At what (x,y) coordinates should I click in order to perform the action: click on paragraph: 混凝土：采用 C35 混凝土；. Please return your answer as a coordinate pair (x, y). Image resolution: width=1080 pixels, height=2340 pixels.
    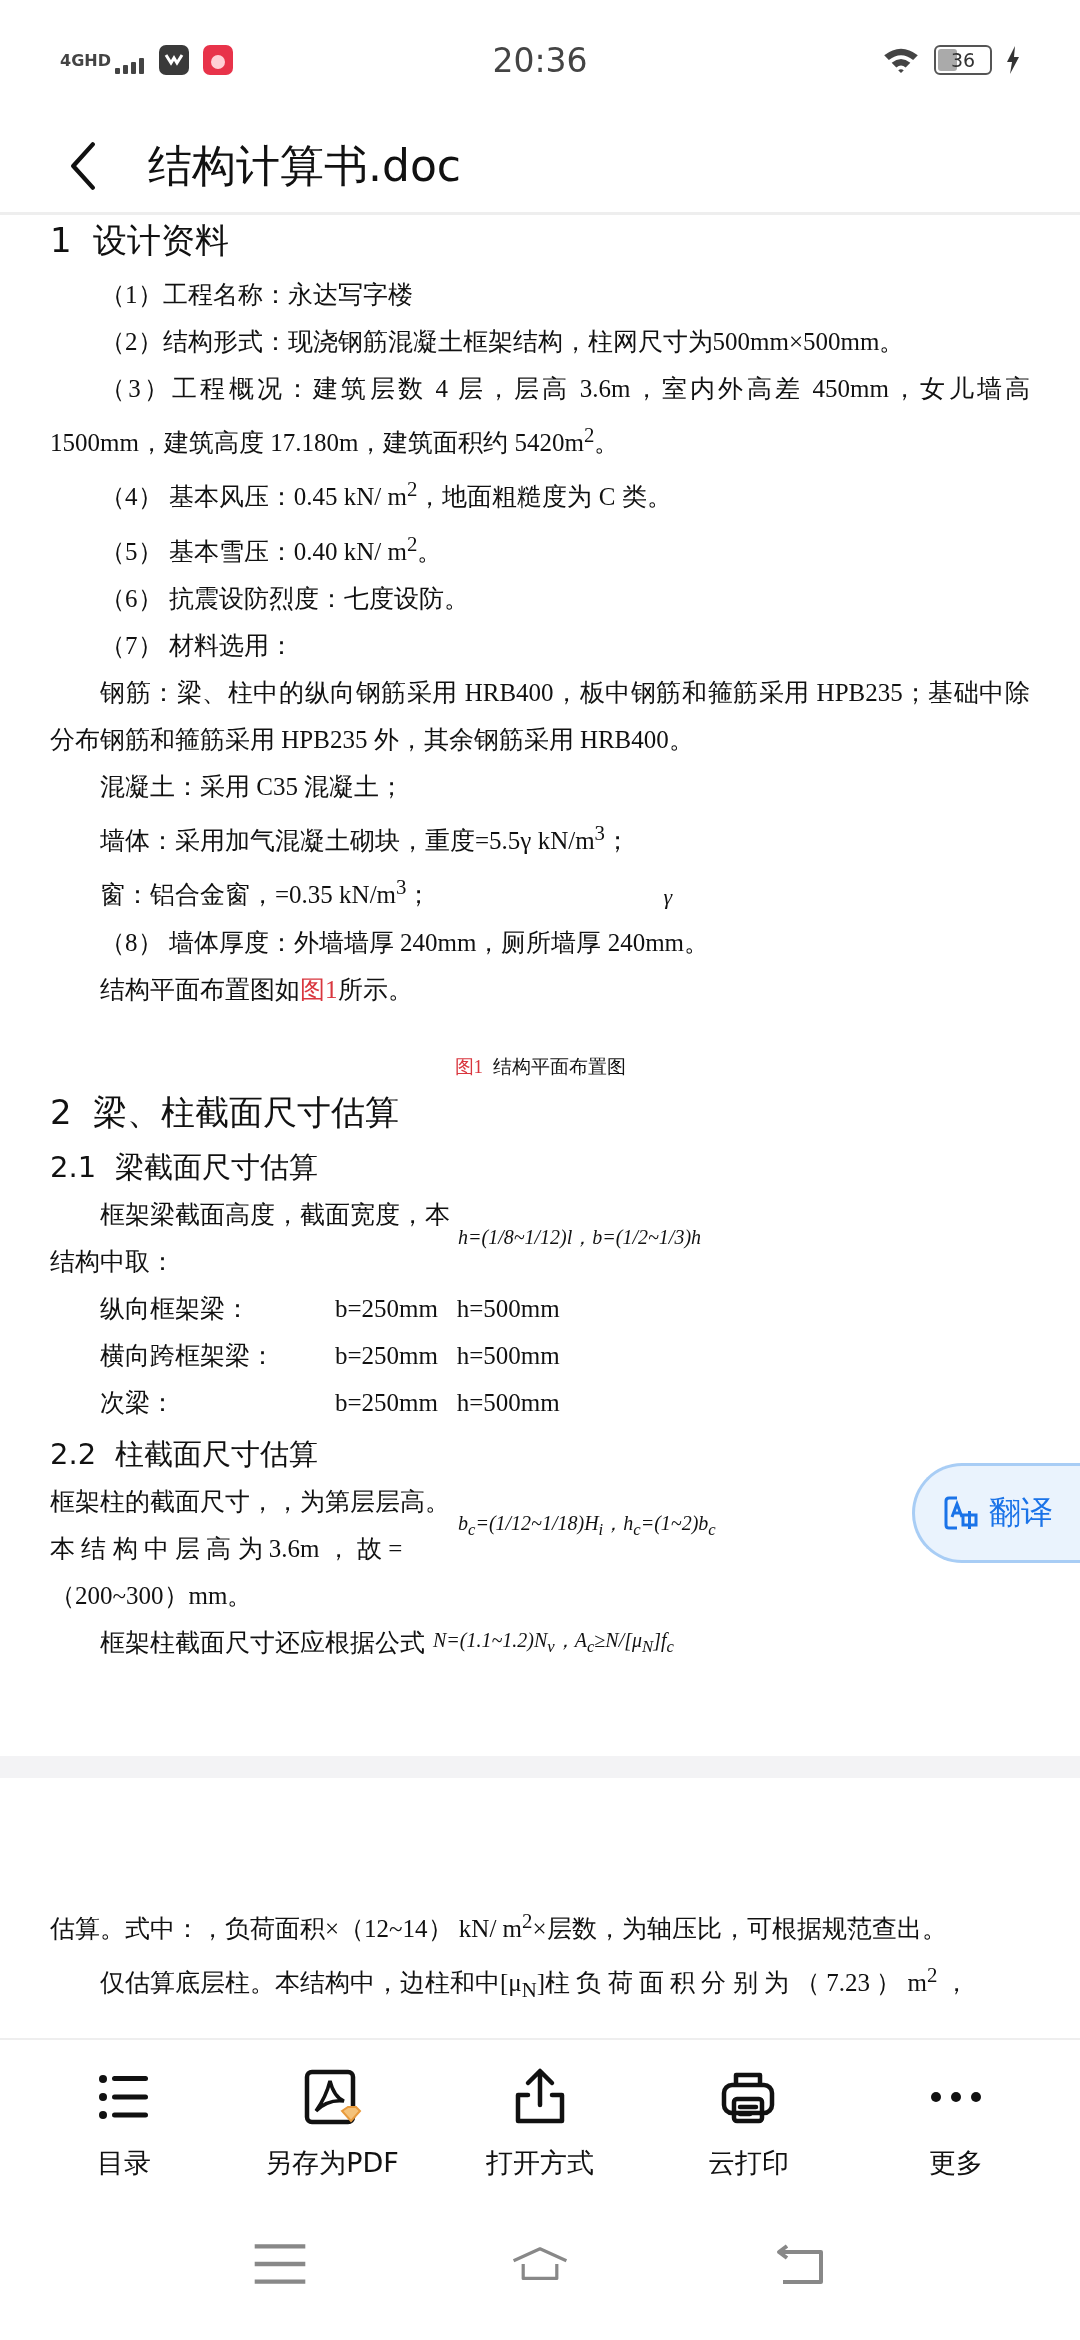
    Looking at the image, I should click on (252, 787).